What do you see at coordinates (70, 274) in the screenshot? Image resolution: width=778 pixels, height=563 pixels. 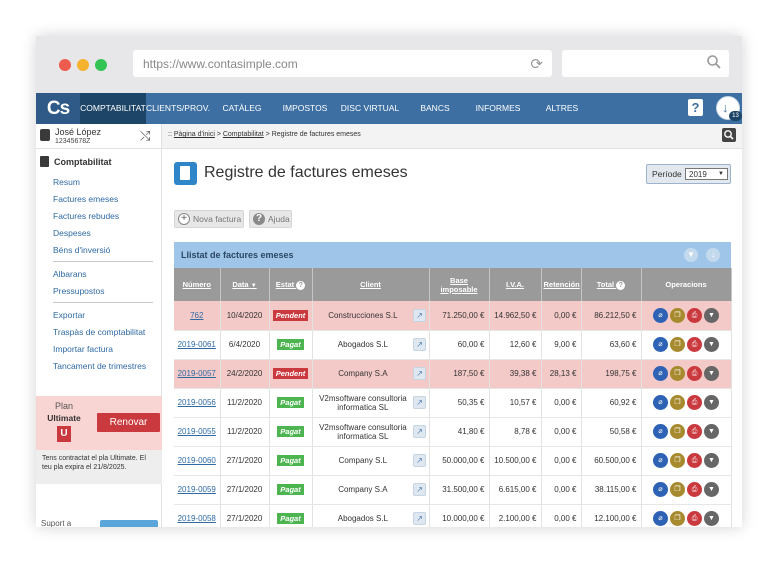 I see `sidebar-item-albarans: Albarans` at bounding box center [70, 274].